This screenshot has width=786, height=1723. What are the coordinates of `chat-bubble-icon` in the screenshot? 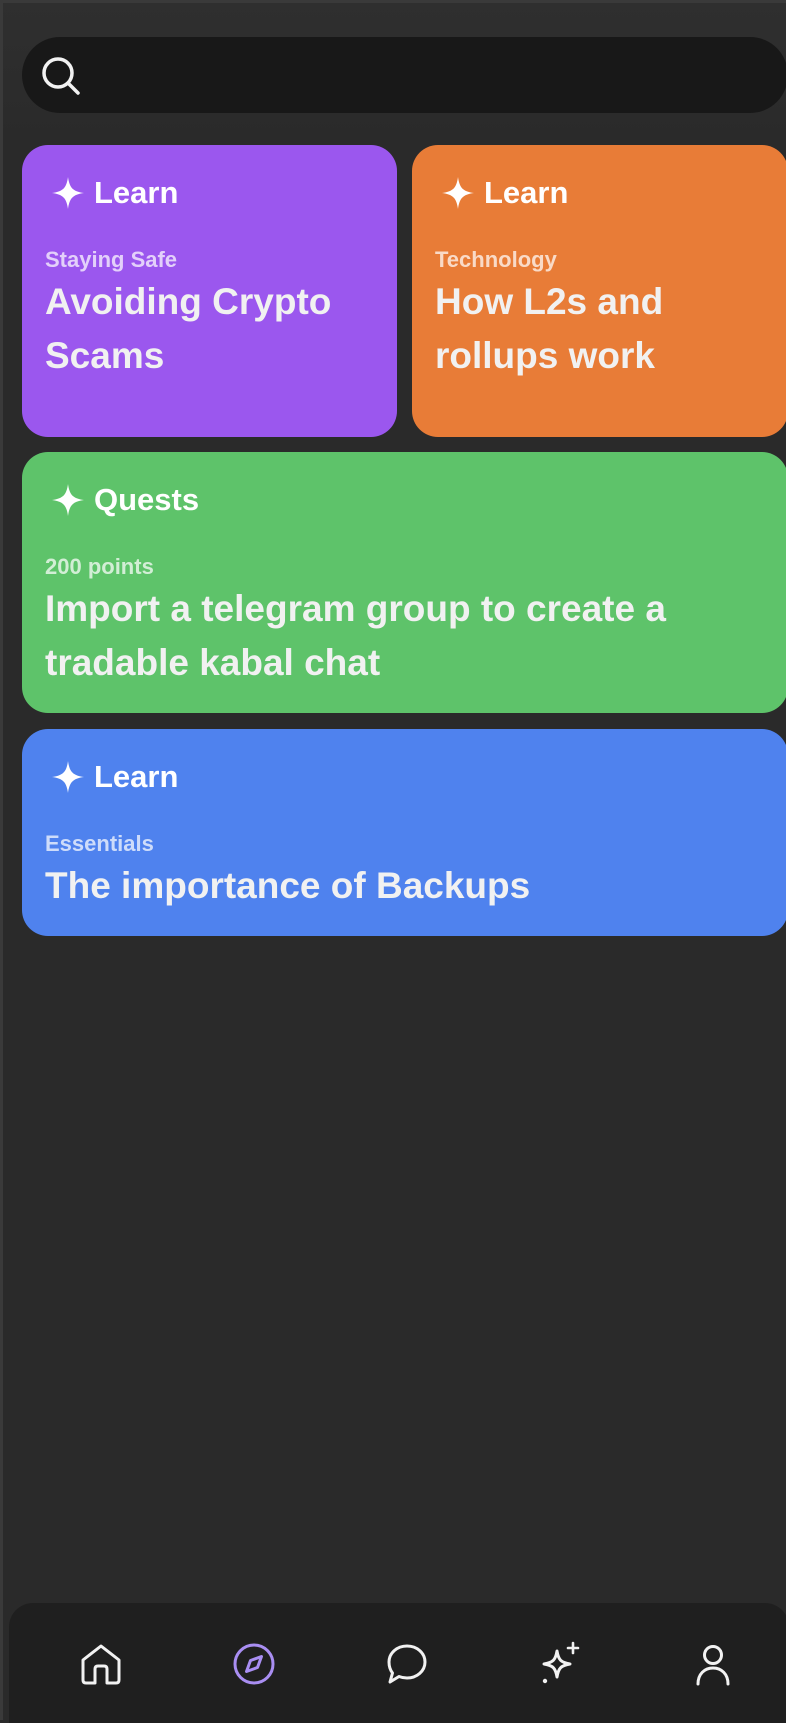 It's located at (407, 1664).